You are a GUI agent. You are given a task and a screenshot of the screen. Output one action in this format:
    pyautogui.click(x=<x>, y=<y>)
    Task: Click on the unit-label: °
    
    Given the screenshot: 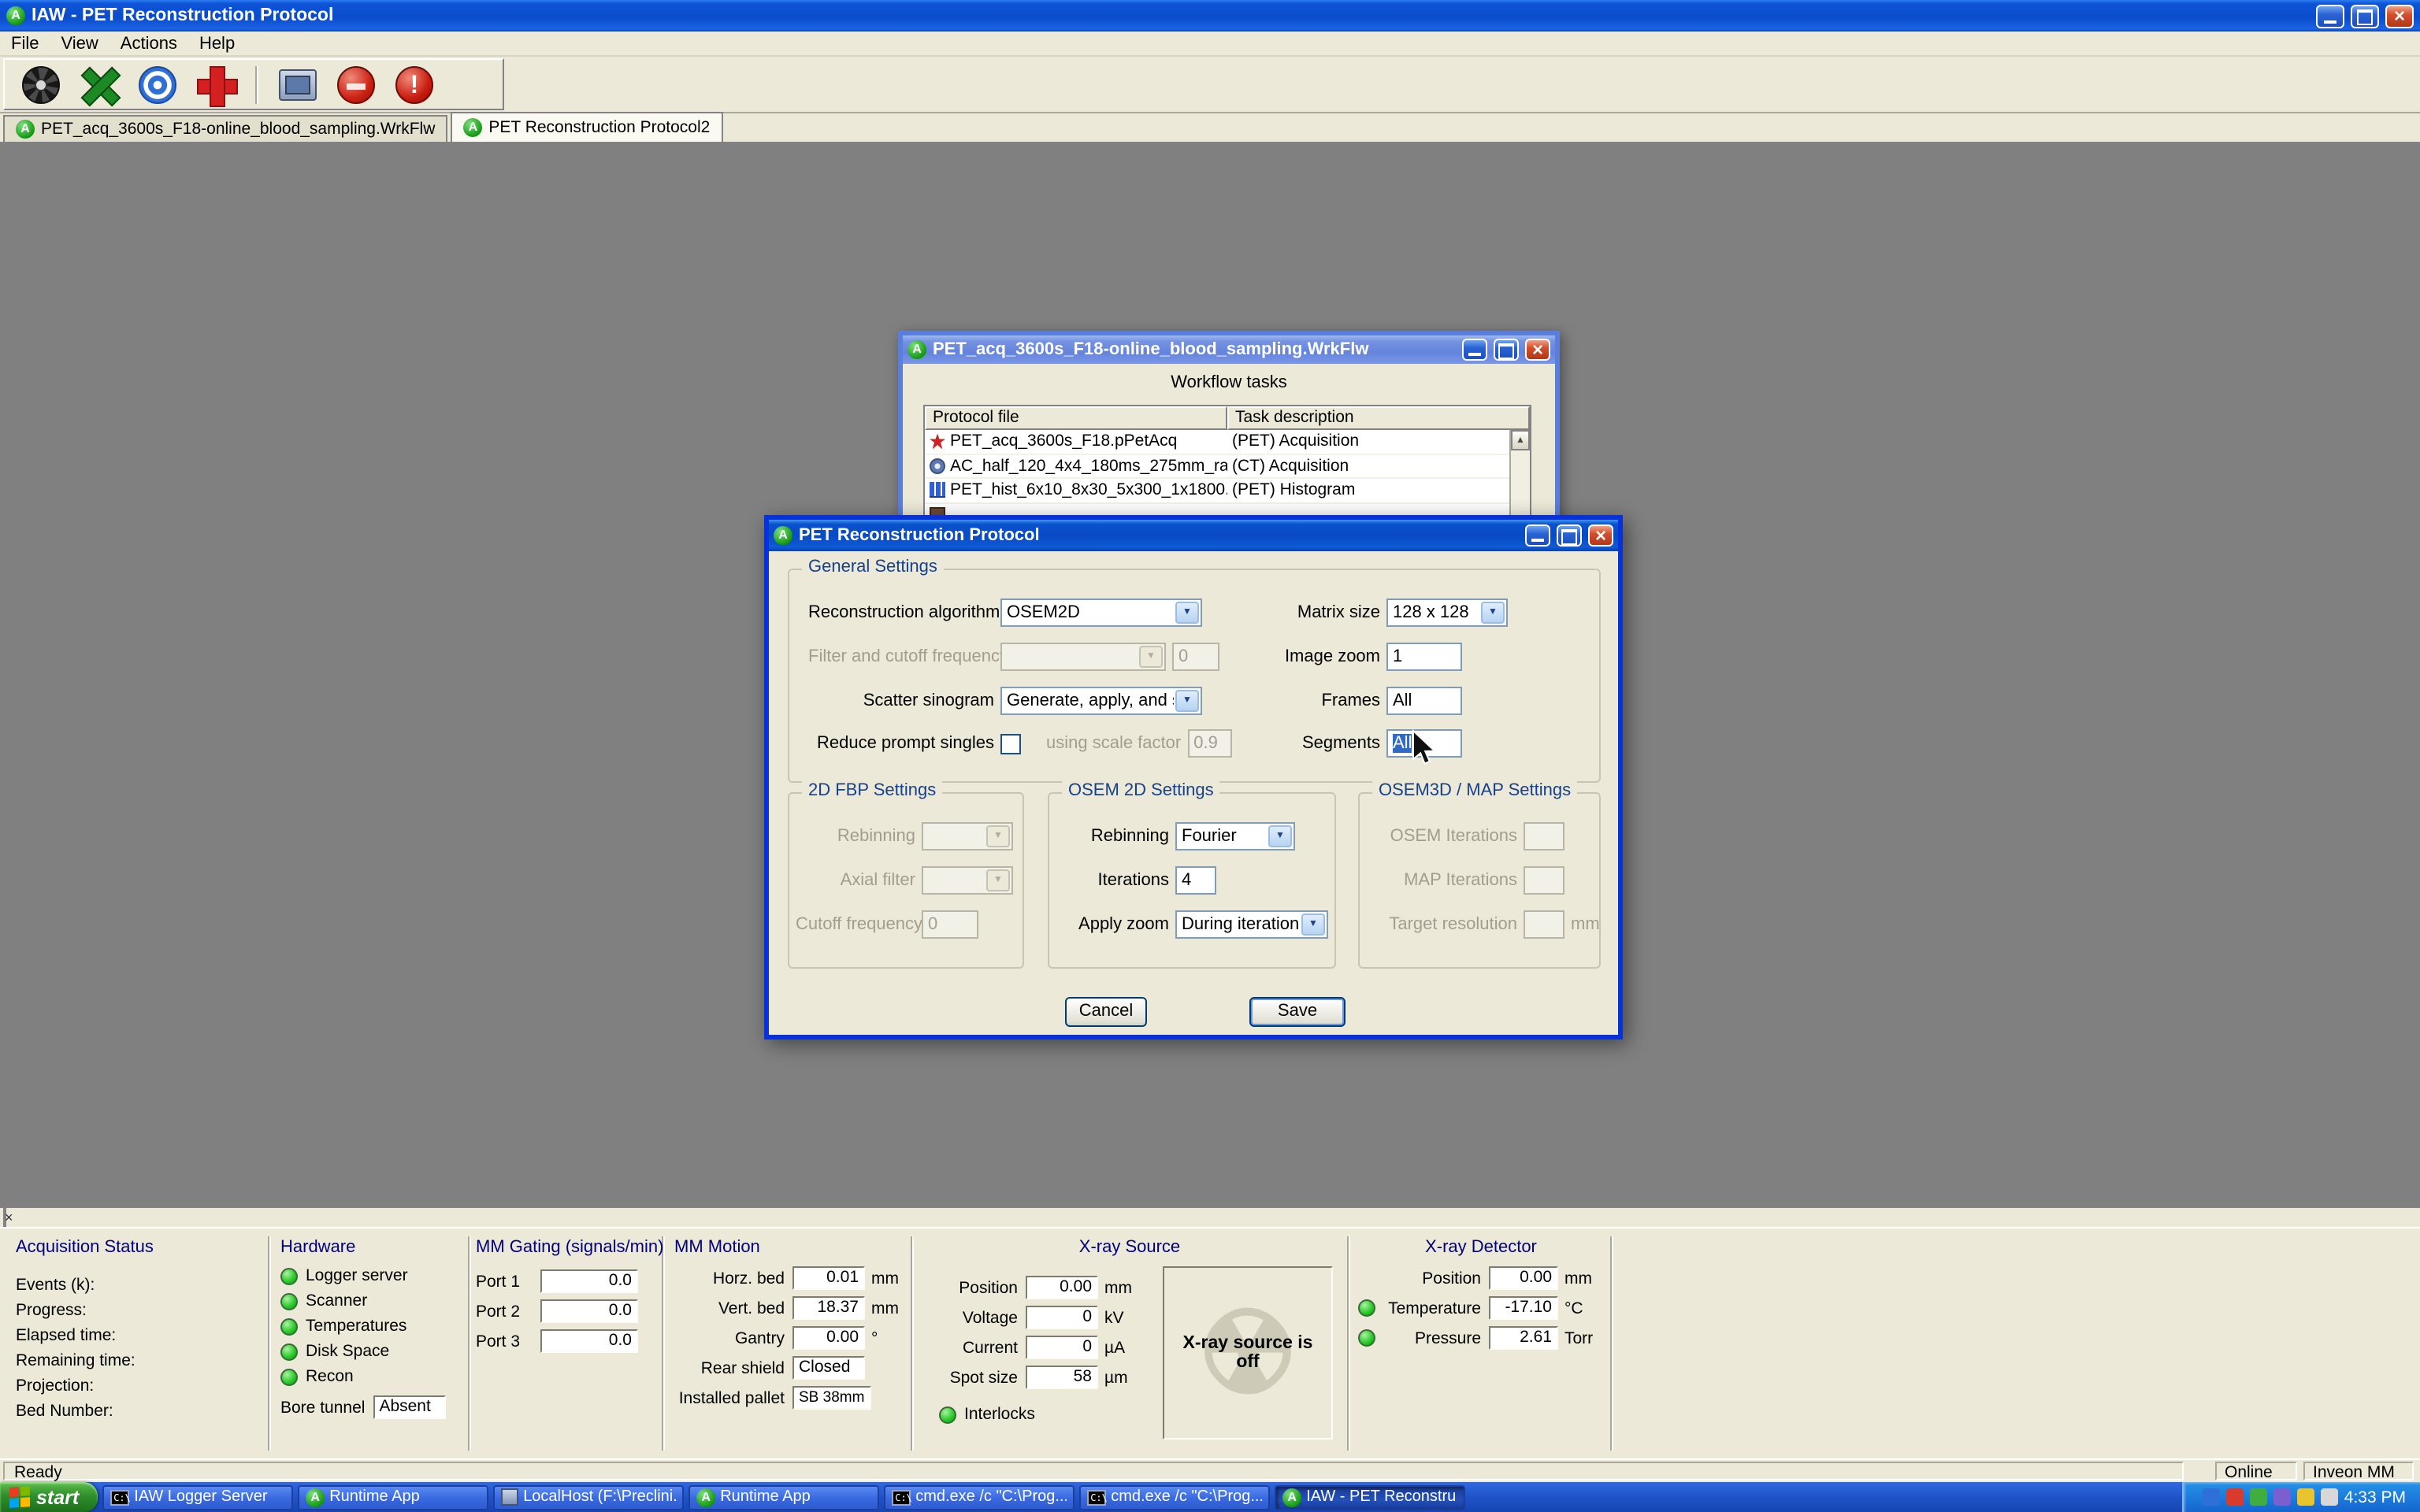 What is the action you would take?
    pyautogui.click(x=875, y=1338)
    